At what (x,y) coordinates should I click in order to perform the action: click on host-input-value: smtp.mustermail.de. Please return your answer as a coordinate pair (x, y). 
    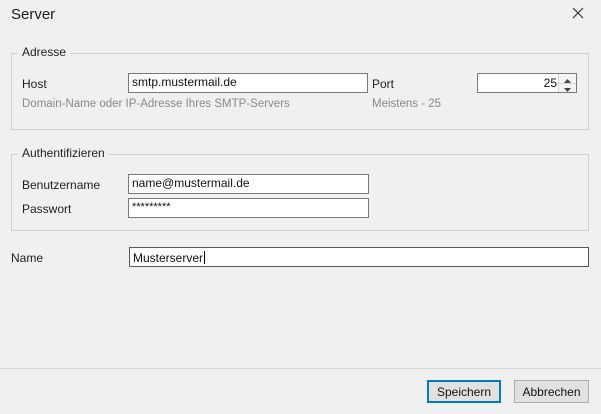
    Looking at the image, I should click on (184, 82).